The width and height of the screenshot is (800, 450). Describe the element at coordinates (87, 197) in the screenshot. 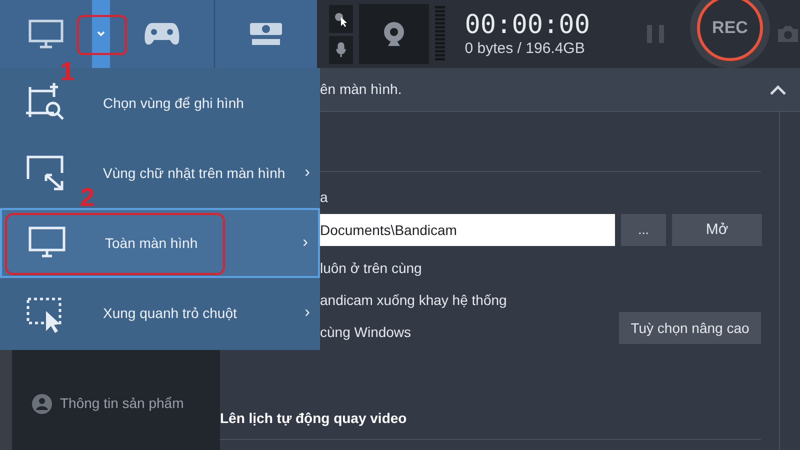

I see `step-number: 2` at that location.